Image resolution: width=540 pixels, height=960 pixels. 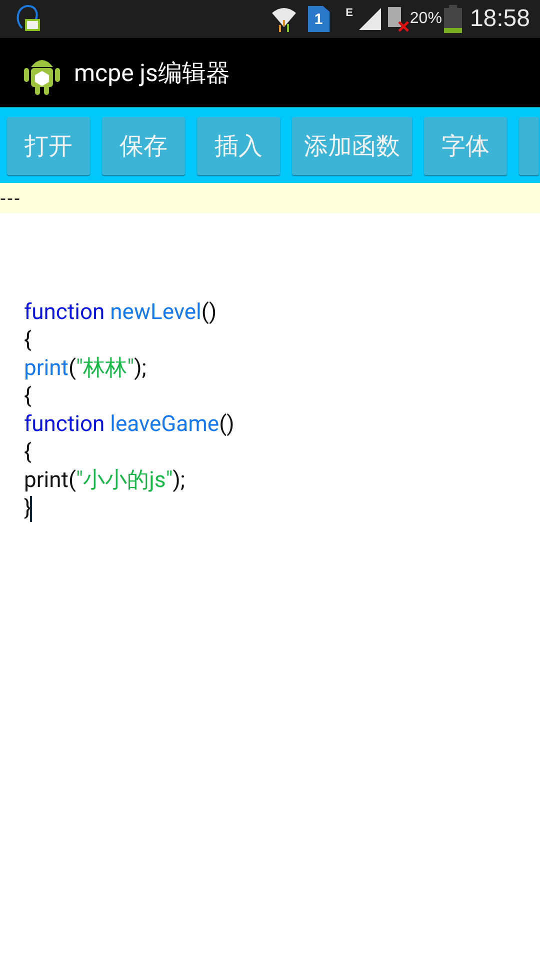 I want to click on clock: 18:58, so click(x=500, y=19).